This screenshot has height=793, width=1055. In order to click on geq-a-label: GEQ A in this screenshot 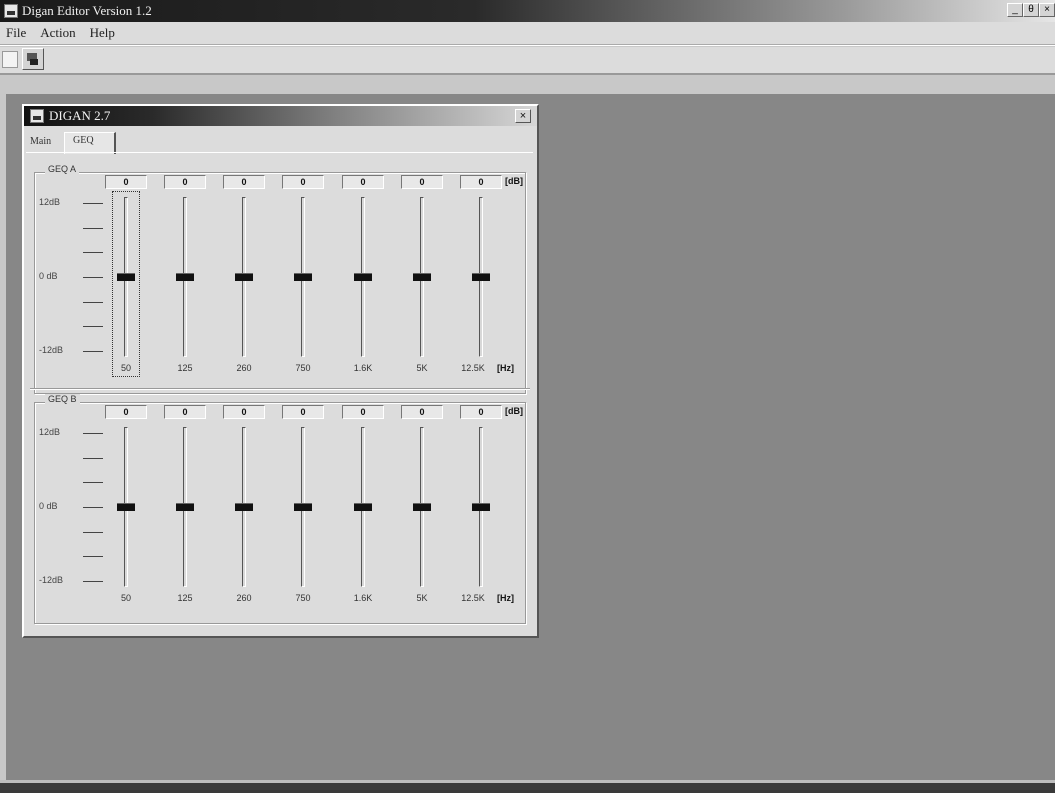, I will do `click(62, 169)`.